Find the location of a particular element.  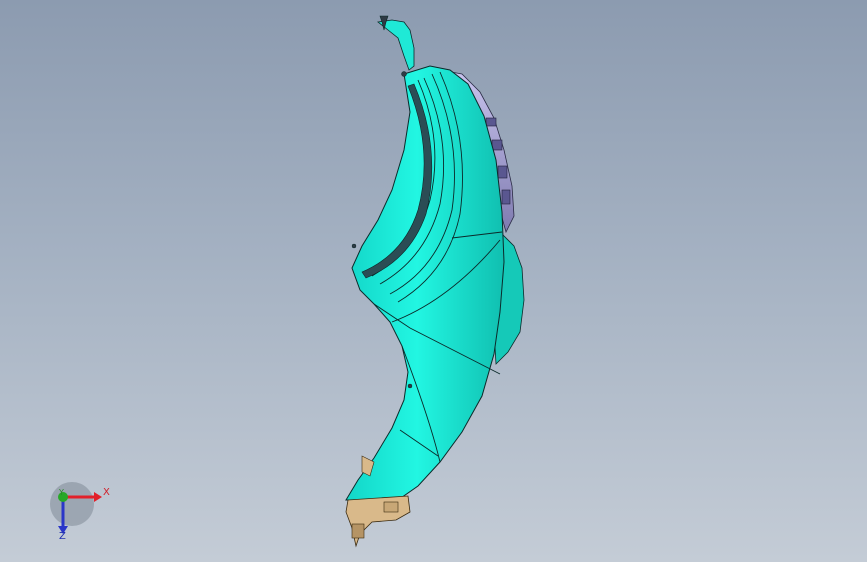

x-axis-arrowhead is located at coordinates (98, 497).